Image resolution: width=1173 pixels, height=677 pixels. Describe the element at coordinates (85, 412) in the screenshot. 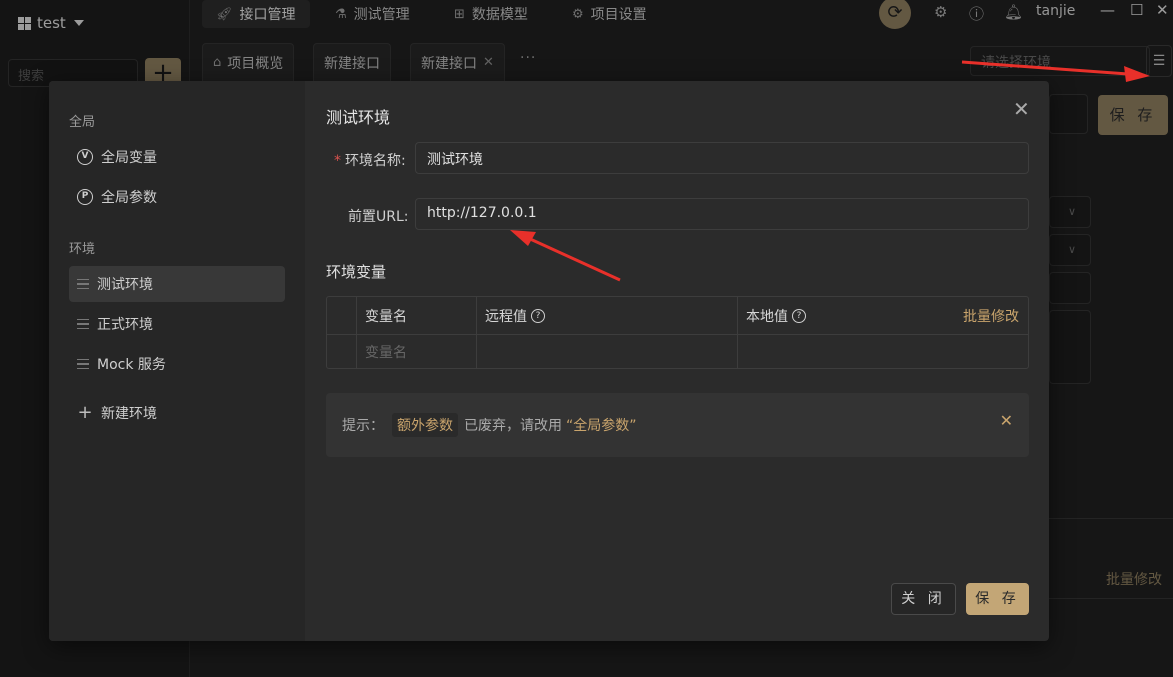

I see `plus-icon: +` at that location.